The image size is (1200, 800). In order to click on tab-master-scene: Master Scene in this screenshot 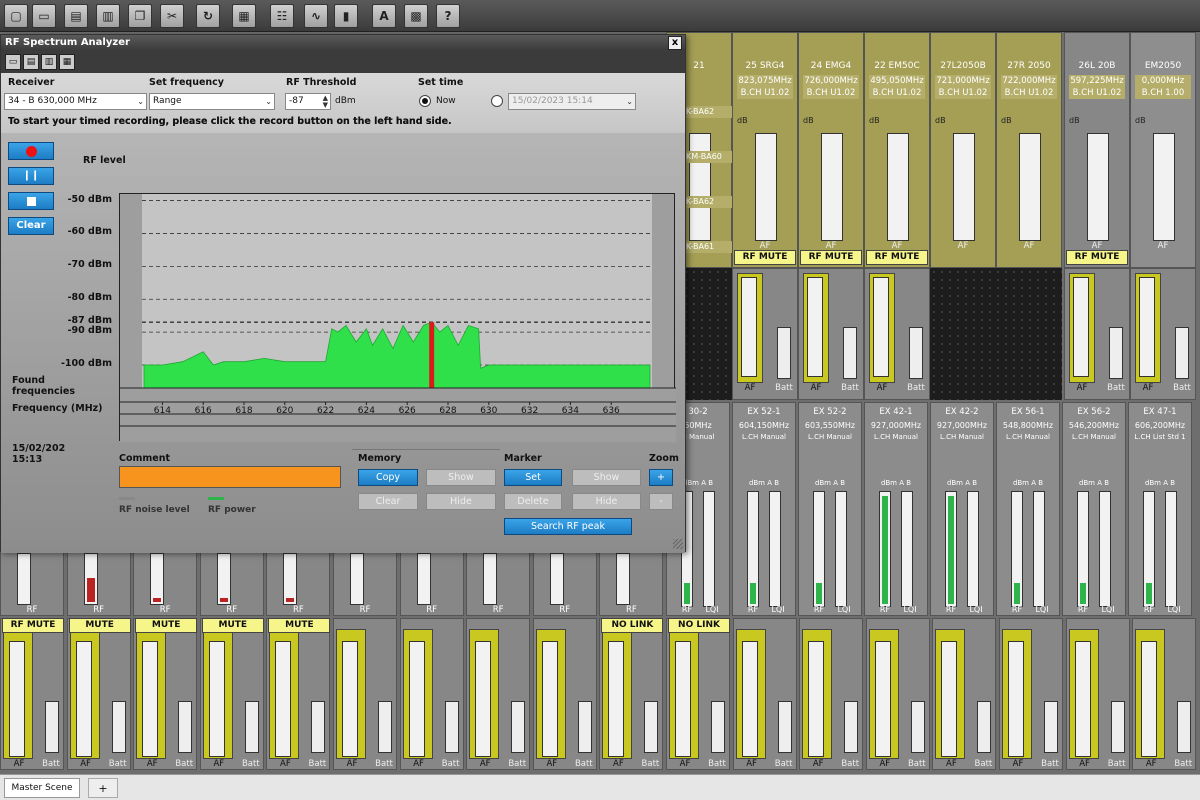, I will do `click(42, 788)`.